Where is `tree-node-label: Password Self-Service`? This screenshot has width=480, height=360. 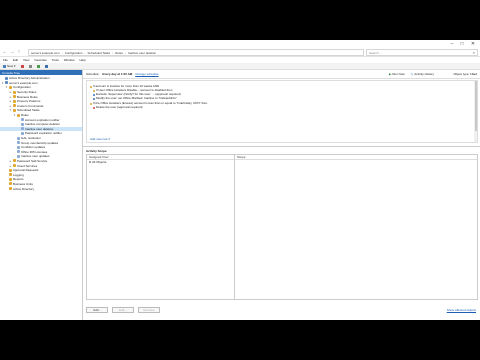
tree-node-label: Password Self-Service is located at coordinates (32, 160).